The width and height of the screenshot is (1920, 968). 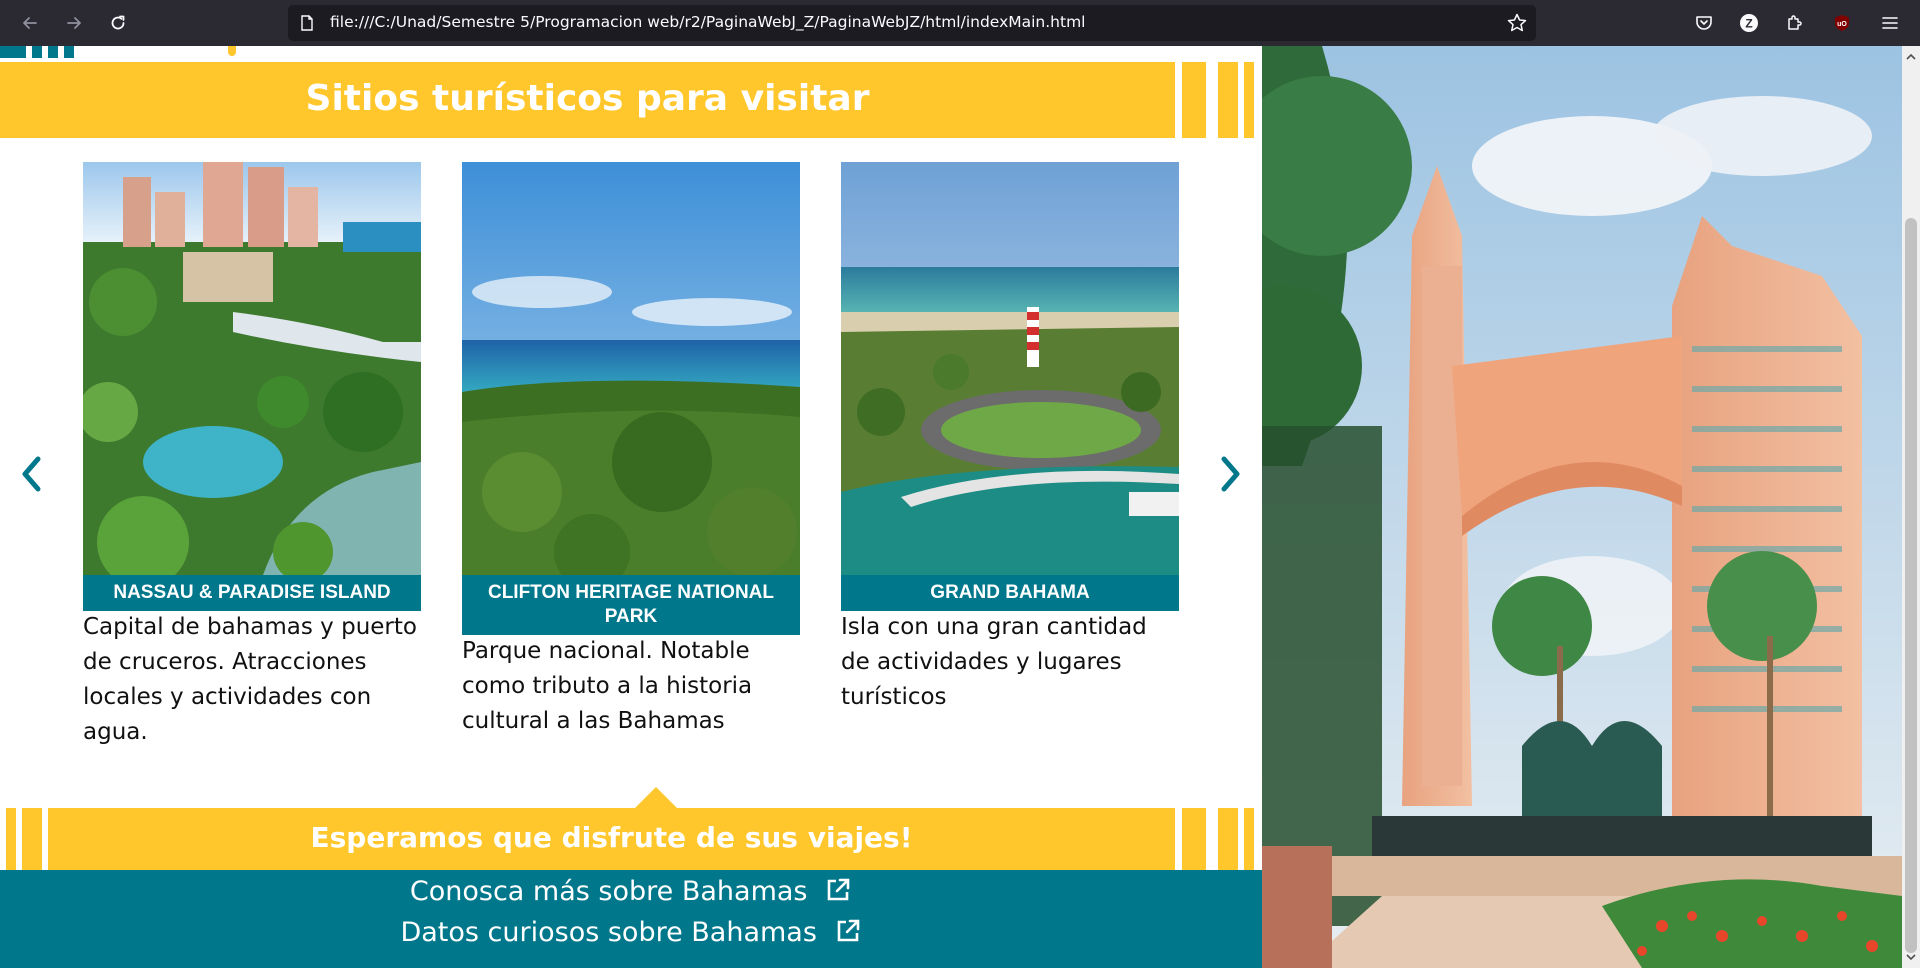 I want to click on page-icon, so click(x=307, y=23).